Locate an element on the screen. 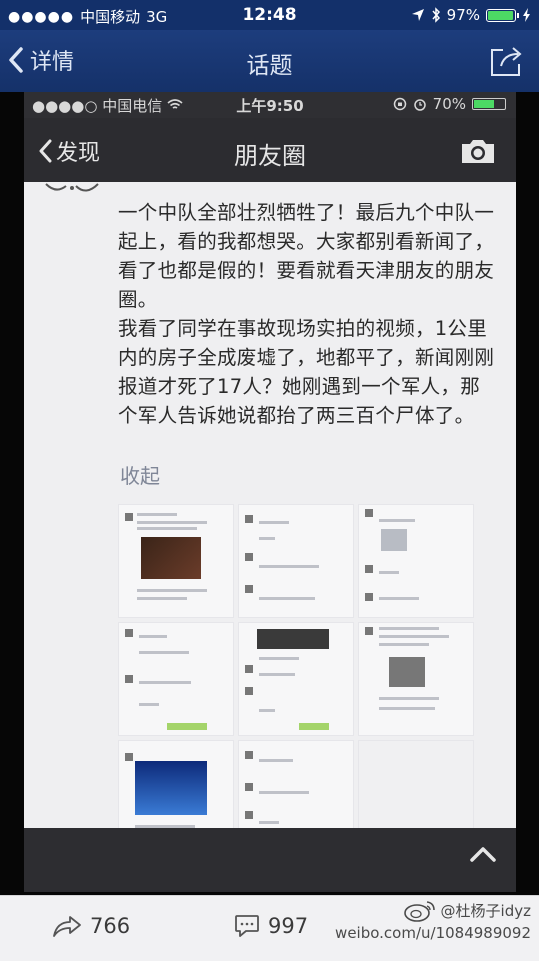 This screenshot has height=961, width=539. battery-icon is located at coordinates (502, 15).